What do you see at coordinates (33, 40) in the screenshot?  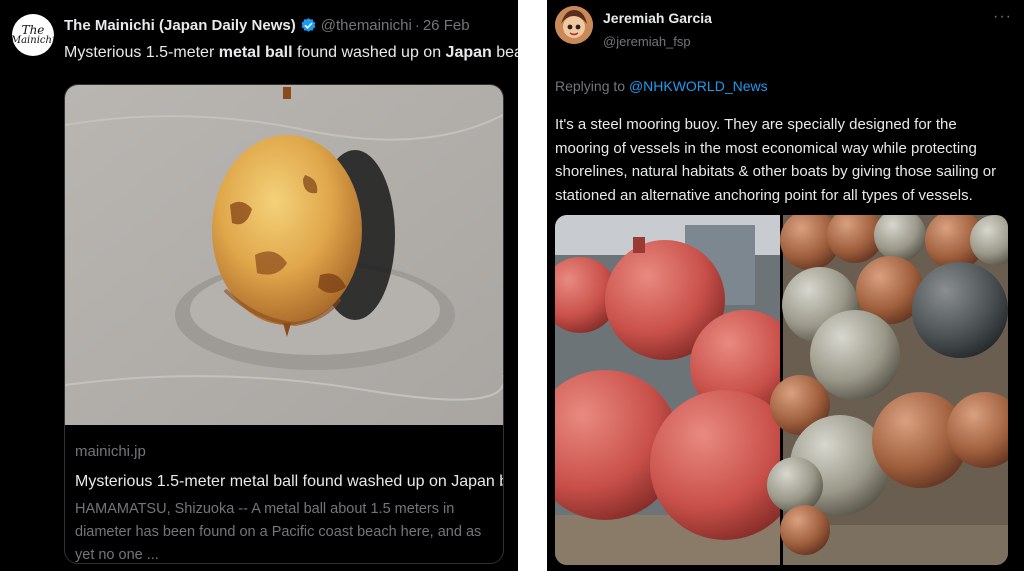 I see `avatar-text-line2: Mainichi` at bounding box center [33, 40].